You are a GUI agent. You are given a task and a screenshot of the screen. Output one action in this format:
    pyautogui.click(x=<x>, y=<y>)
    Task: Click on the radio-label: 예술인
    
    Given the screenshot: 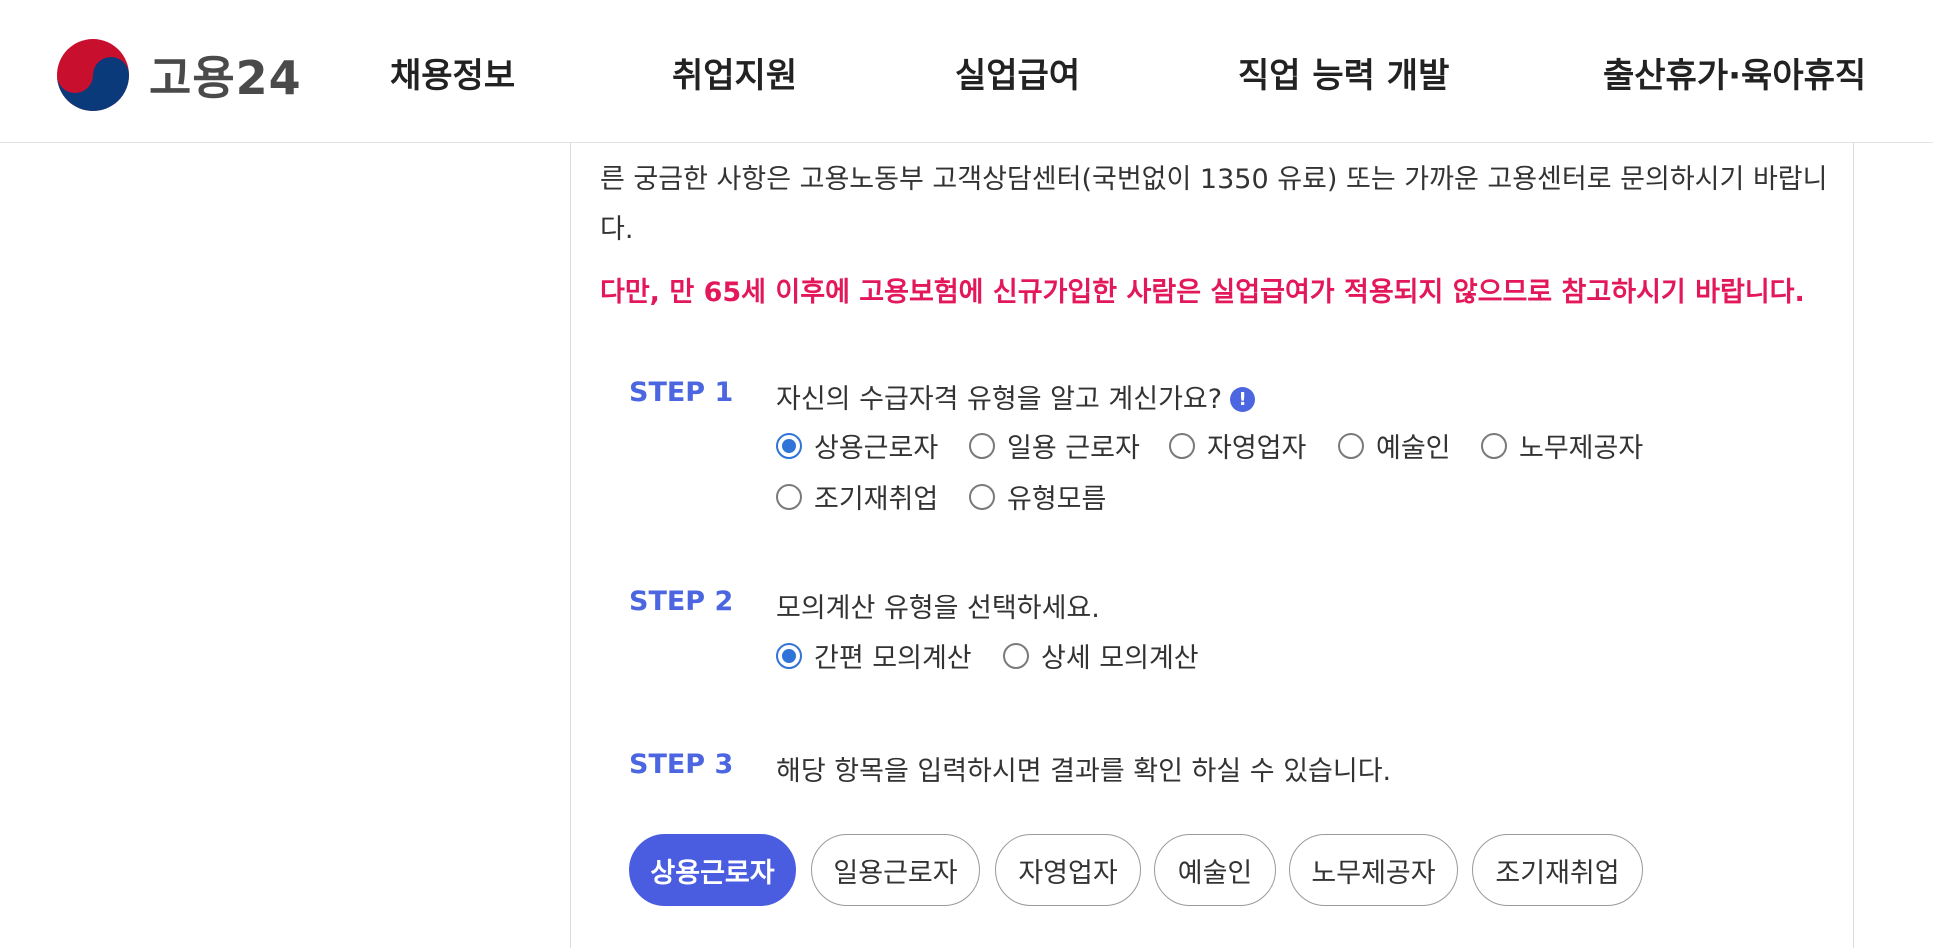 What is the action you would take?
    pyautogui.click(x=1413, y=448)
    